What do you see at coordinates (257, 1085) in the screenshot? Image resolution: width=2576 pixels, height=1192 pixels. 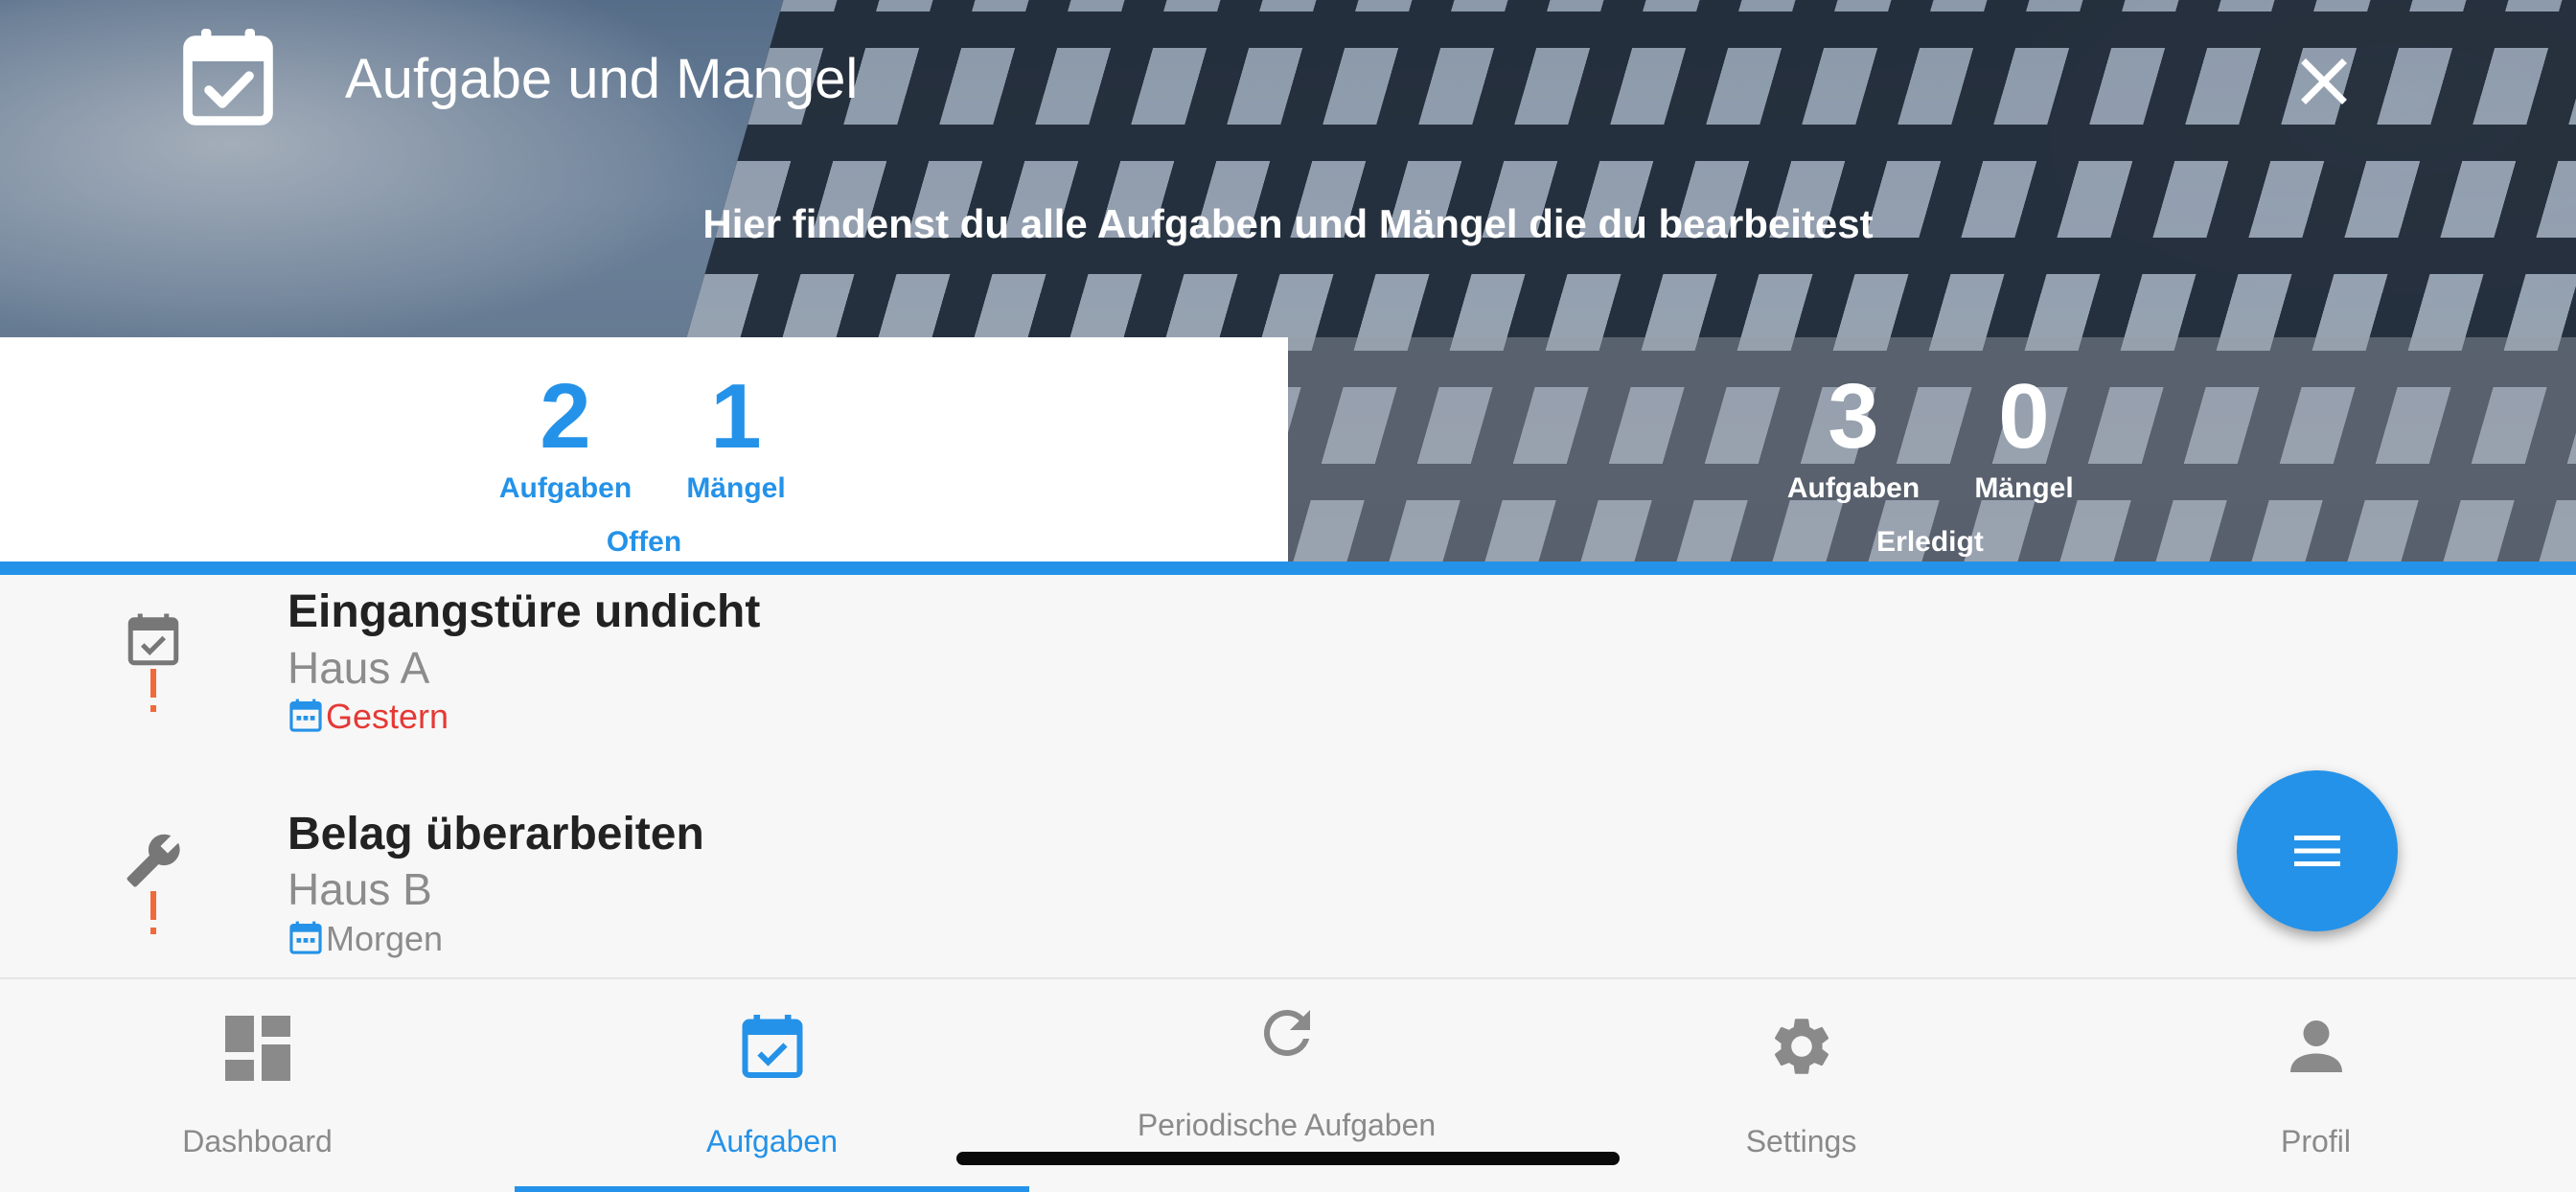 I see `nav-item-dashboard: Dashboard` at bounding box center [257, 1085].